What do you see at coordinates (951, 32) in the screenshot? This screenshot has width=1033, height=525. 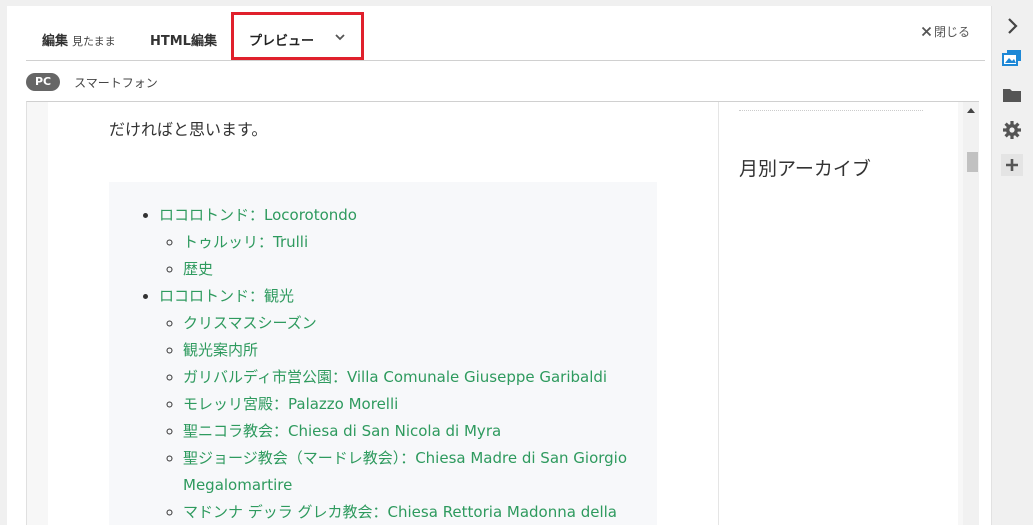 I see `close-label: 閉じる` at bounding box center [951, 32].